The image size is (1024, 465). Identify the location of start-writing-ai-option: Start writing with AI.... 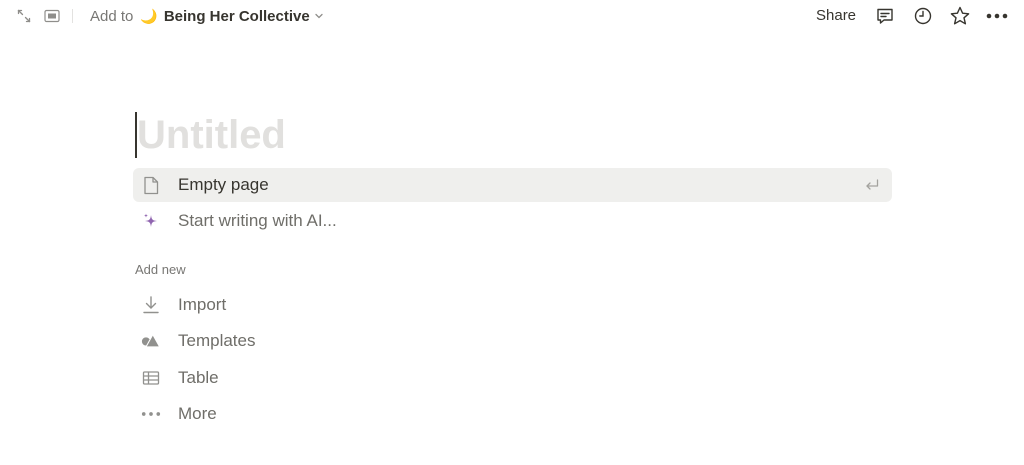
(512, 221).